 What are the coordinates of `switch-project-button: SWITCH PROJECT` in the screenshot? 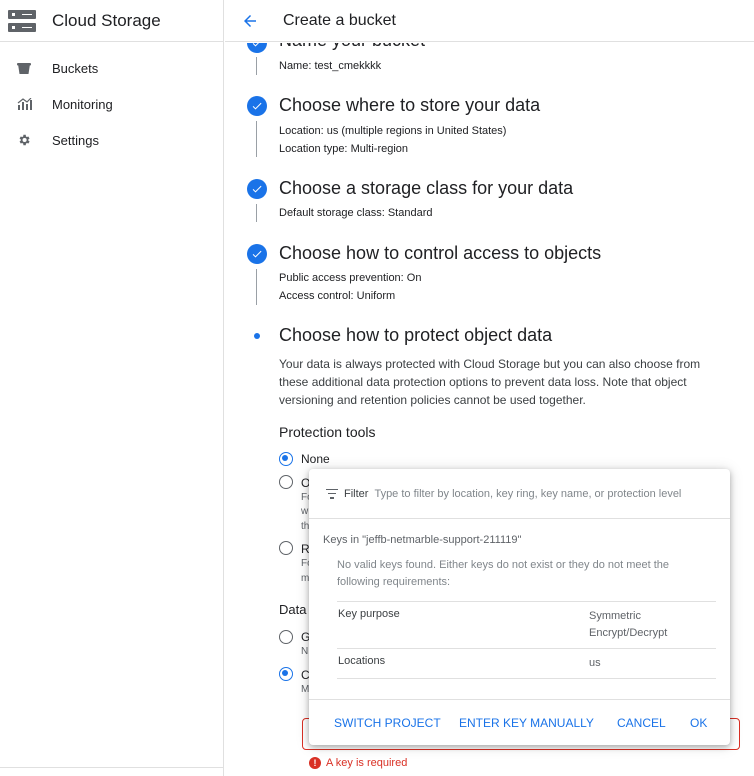 It's located at (387, 723).